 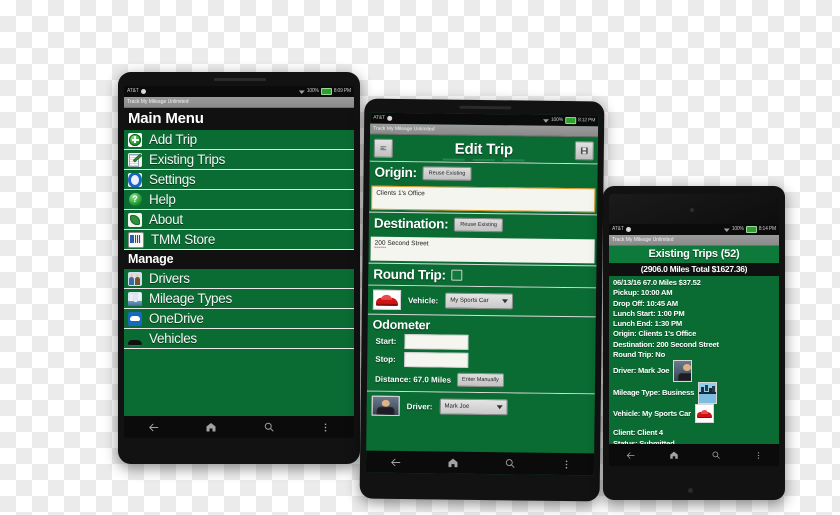 I want to click on vehicle-row: Vehicle: My Sports Car, so click(x=482, y=301).